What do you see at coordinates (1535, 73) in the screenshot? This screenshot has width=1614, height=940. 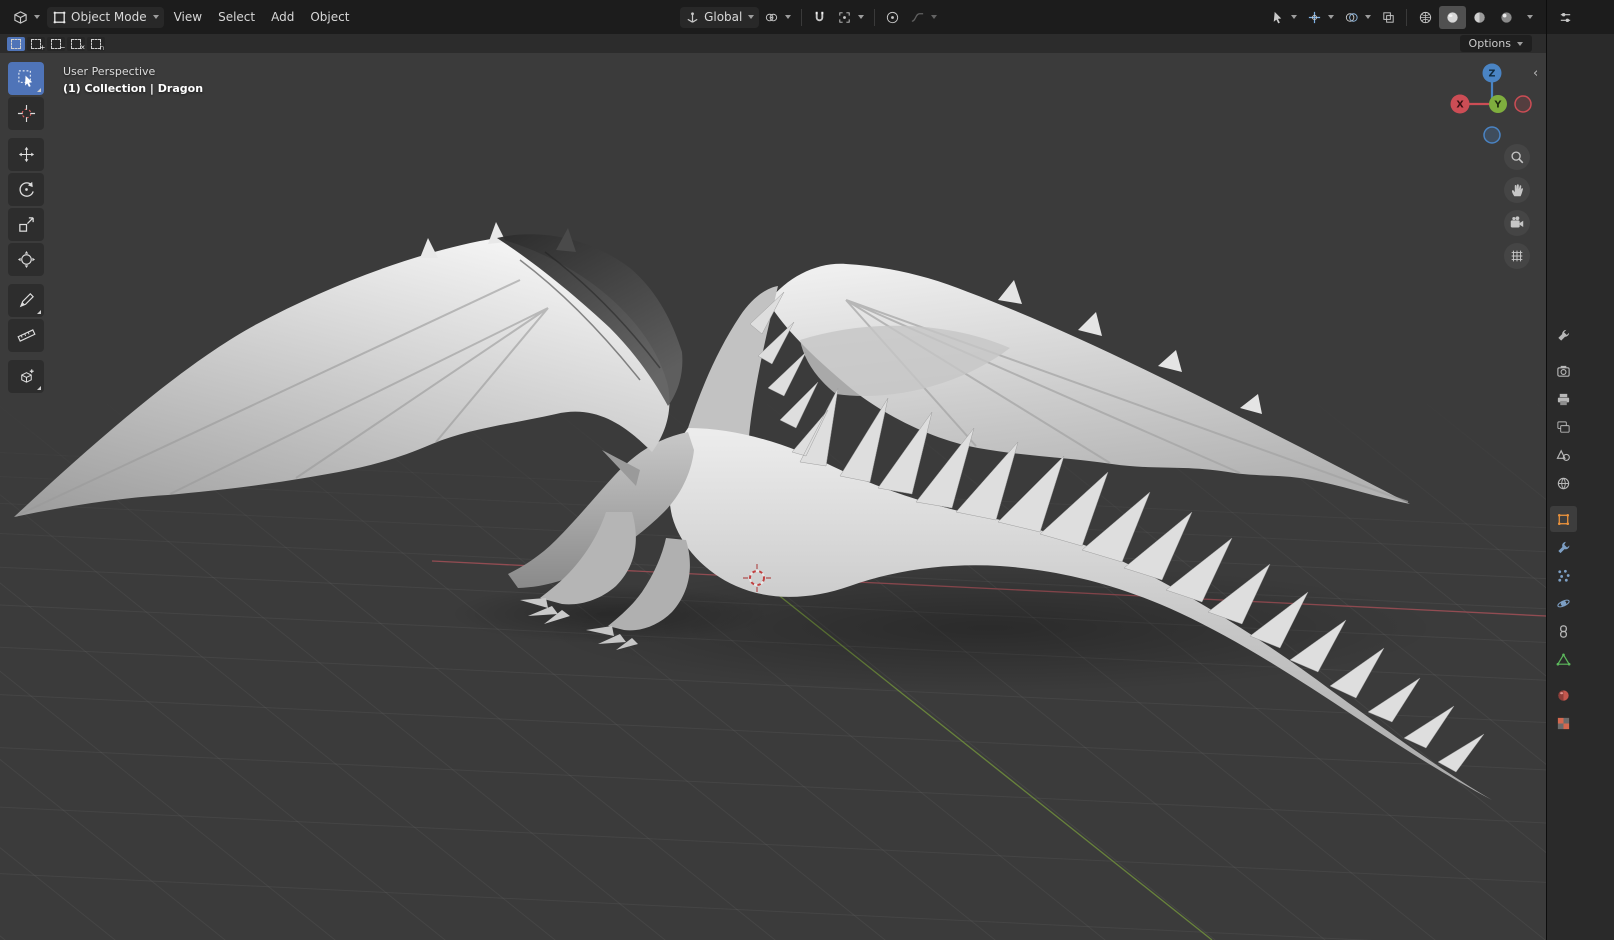 I see `sidebar-toggle: ‹` at bounding box center [1535, 73].